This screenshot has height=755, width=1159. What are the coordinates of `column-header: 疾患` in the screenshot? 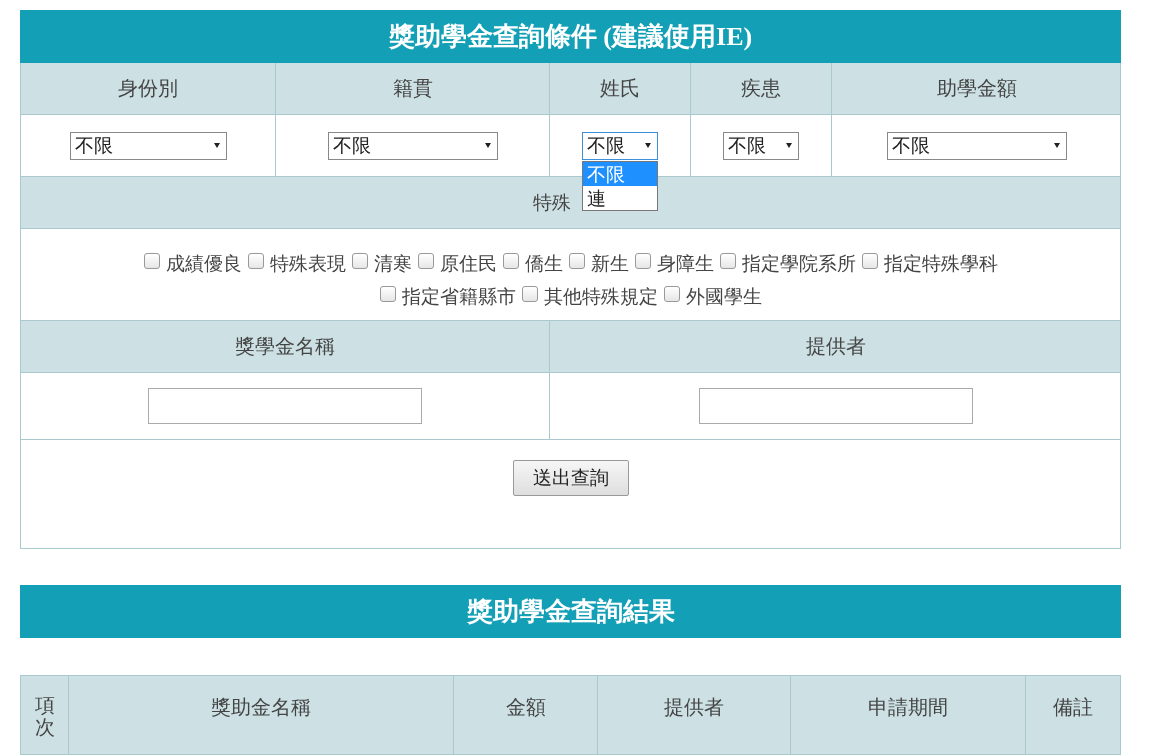 It's located at (761, 88).